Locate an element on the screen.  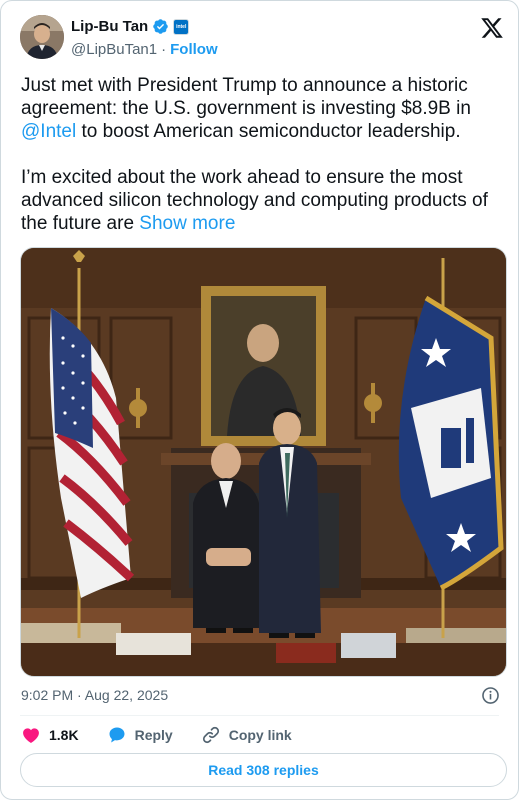
read-replies-label: Read 308 replies is located at coordinates (263, 770).